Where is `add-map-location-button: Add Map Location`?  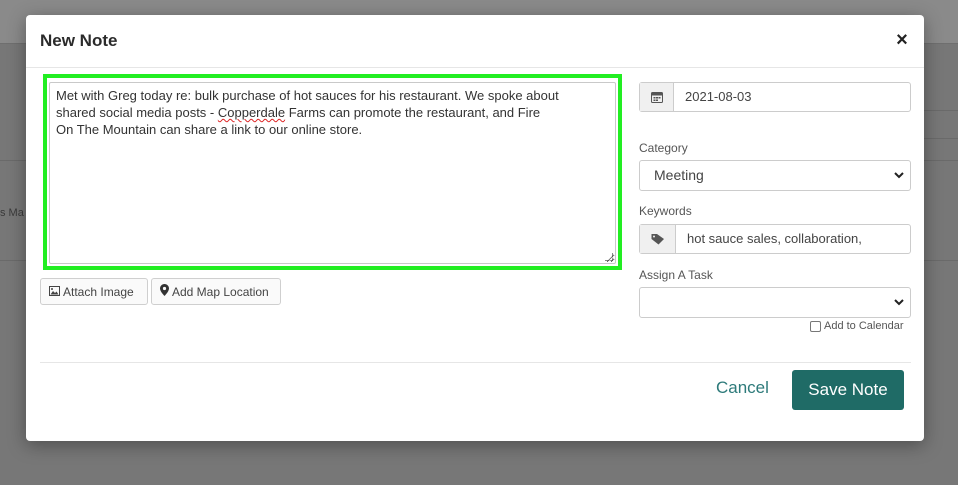
add-map-location-button: Add Map Location is located at coordinates (216, 291).